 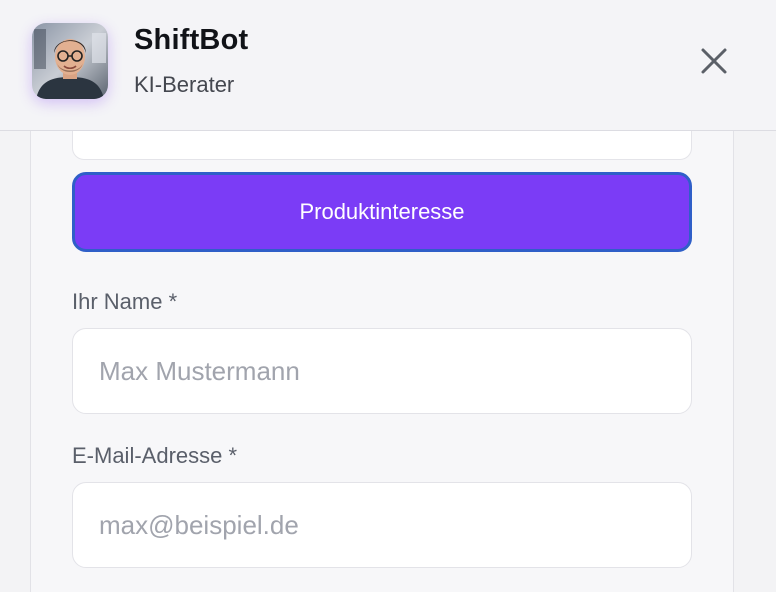 I want to click on product-interest-label: Produktinteresse, so click(x=382, y=211).